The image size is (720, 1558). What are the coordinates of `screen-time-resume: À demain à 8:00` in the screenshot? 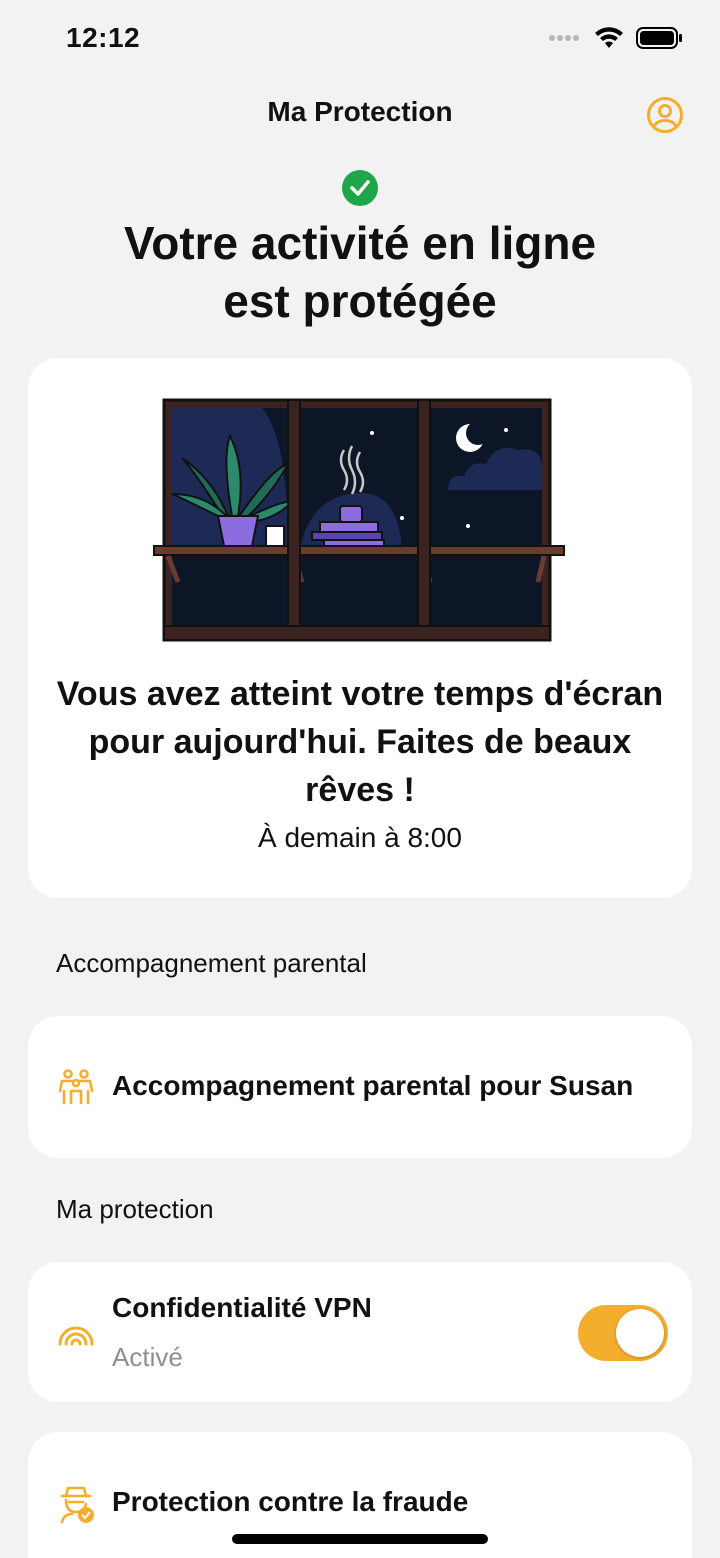 It's located at (360, 837).